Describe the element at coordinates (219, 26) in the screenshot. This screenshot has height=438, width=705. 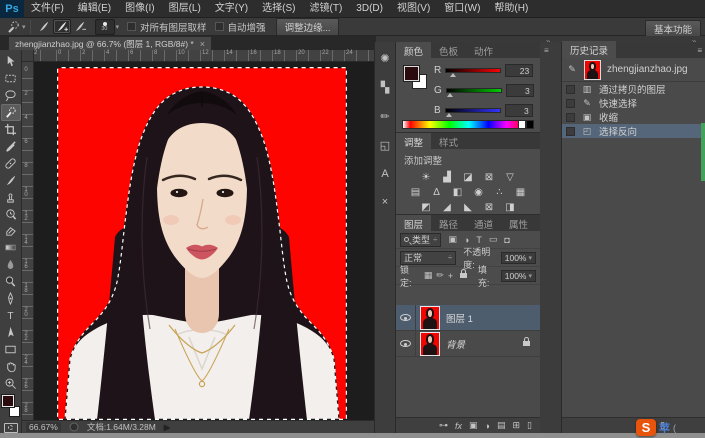
I see `auto-enhance-checkbox` at that location.